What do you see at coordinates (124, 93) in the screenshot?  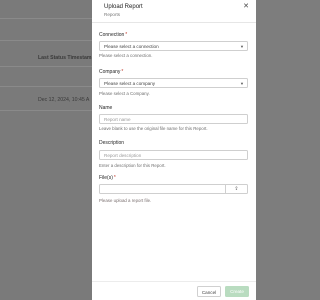 I see `company-help: Please select a Company.` at bounding box center [124, 93].